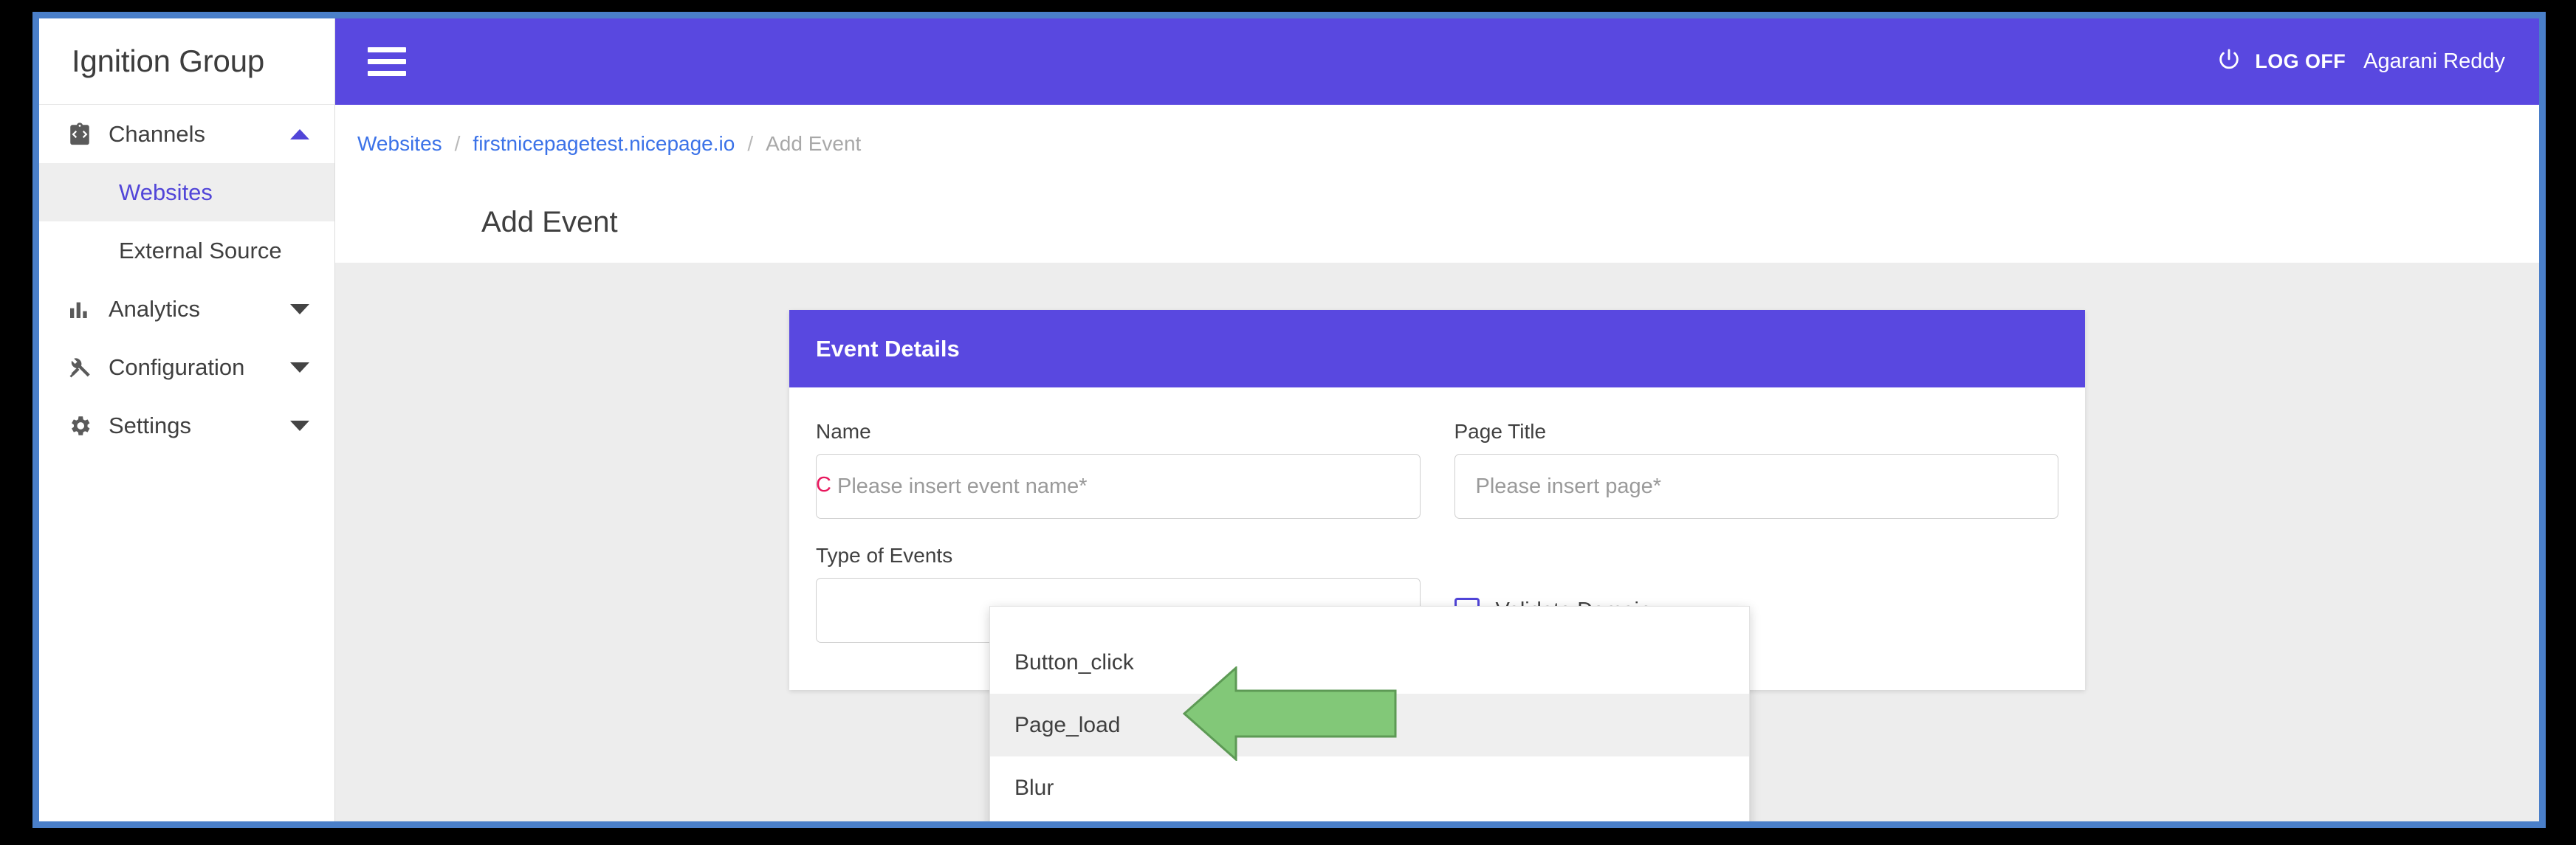 Image resolution: width=2576 pixels, height=845 pixels. What do you see at coordinates (1756, 556) in the screenshot?
I see `spacer-label` at bounding box center [1756, 556].